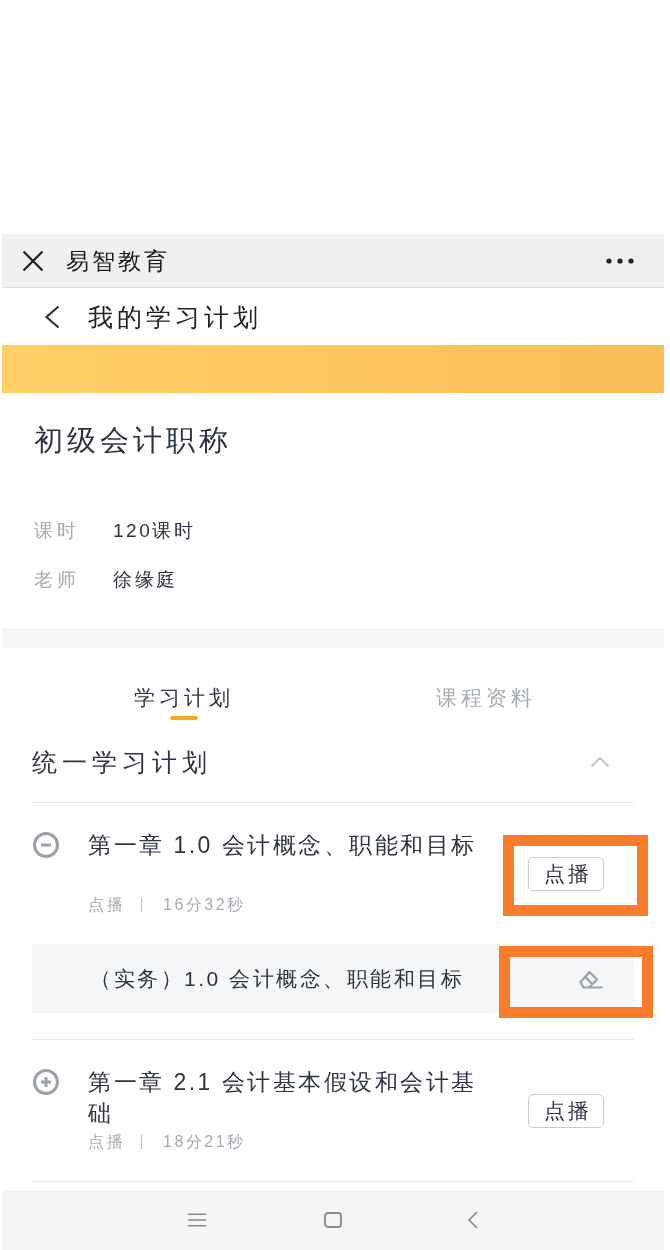  I want to click on menu-icon, so click(197, 1220).